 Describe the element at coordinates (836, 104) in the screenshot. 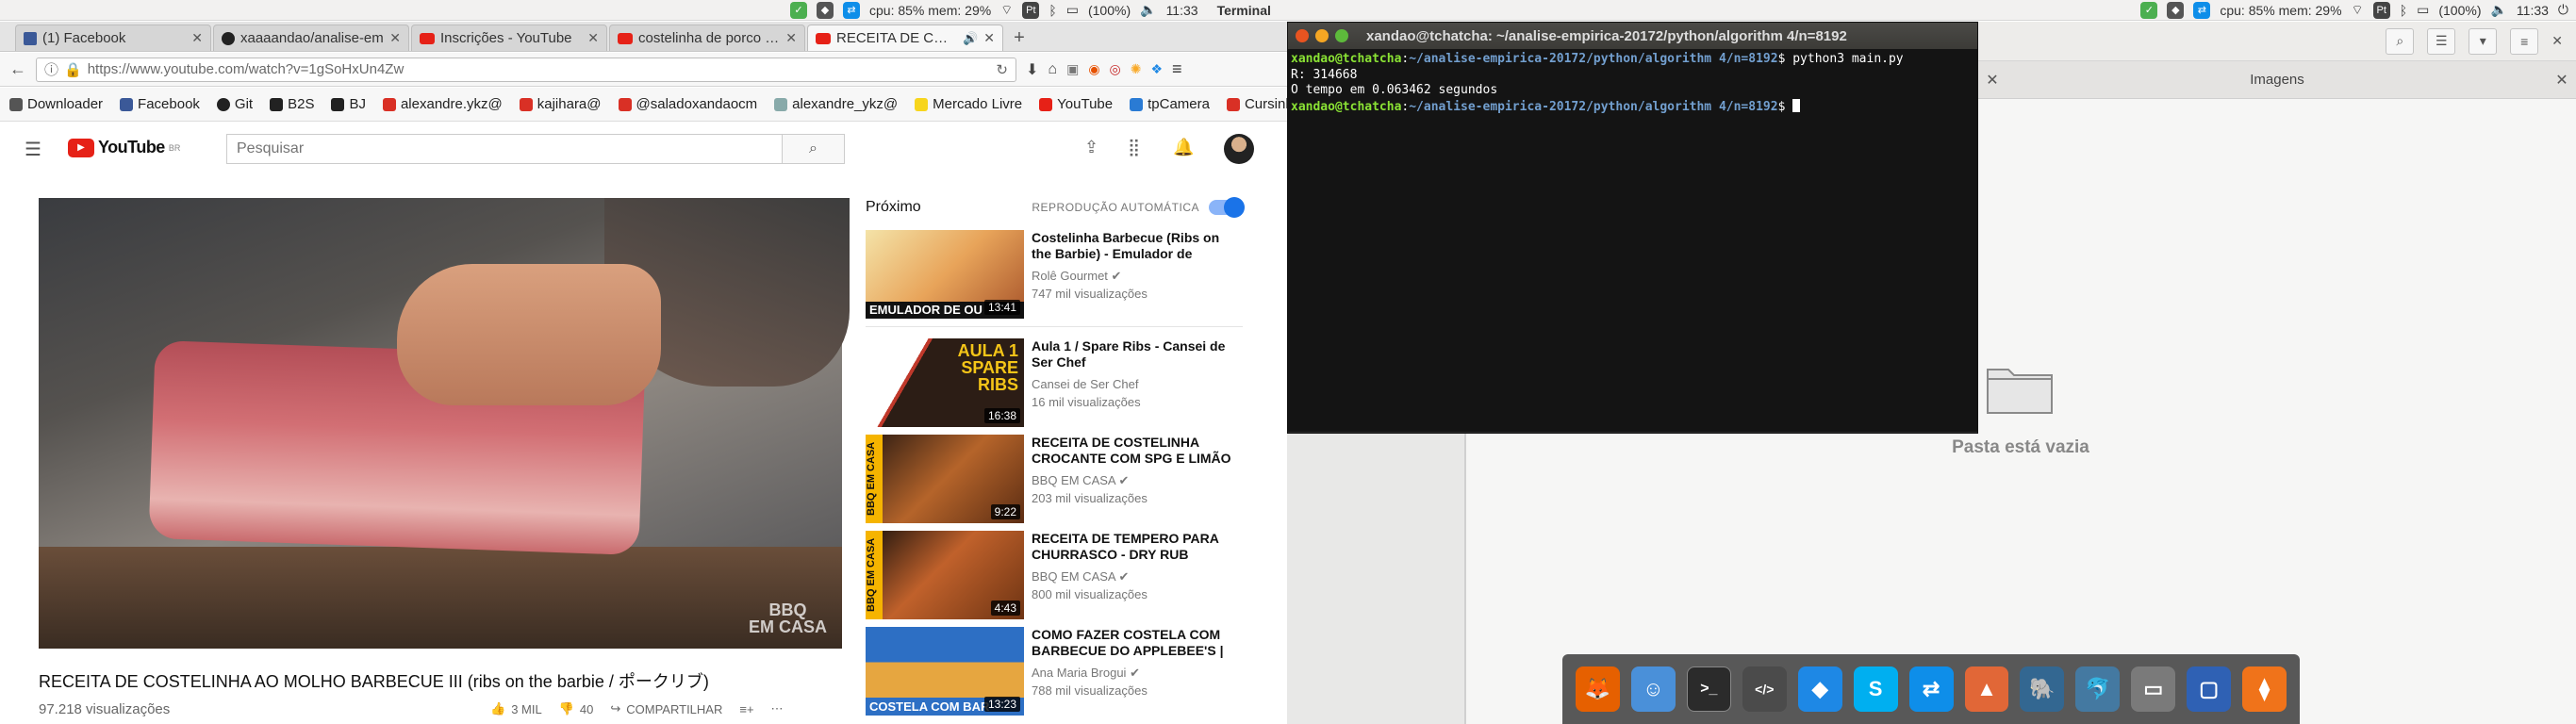

I see `bookmark-item: alexandre_ykz@` at that location.